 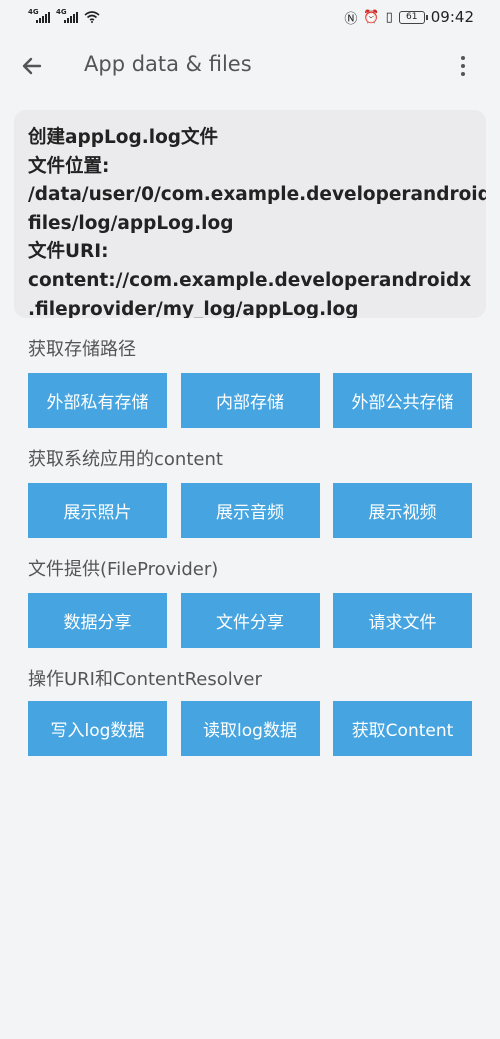 I want to click on back-button, so click(x=32, y=66).